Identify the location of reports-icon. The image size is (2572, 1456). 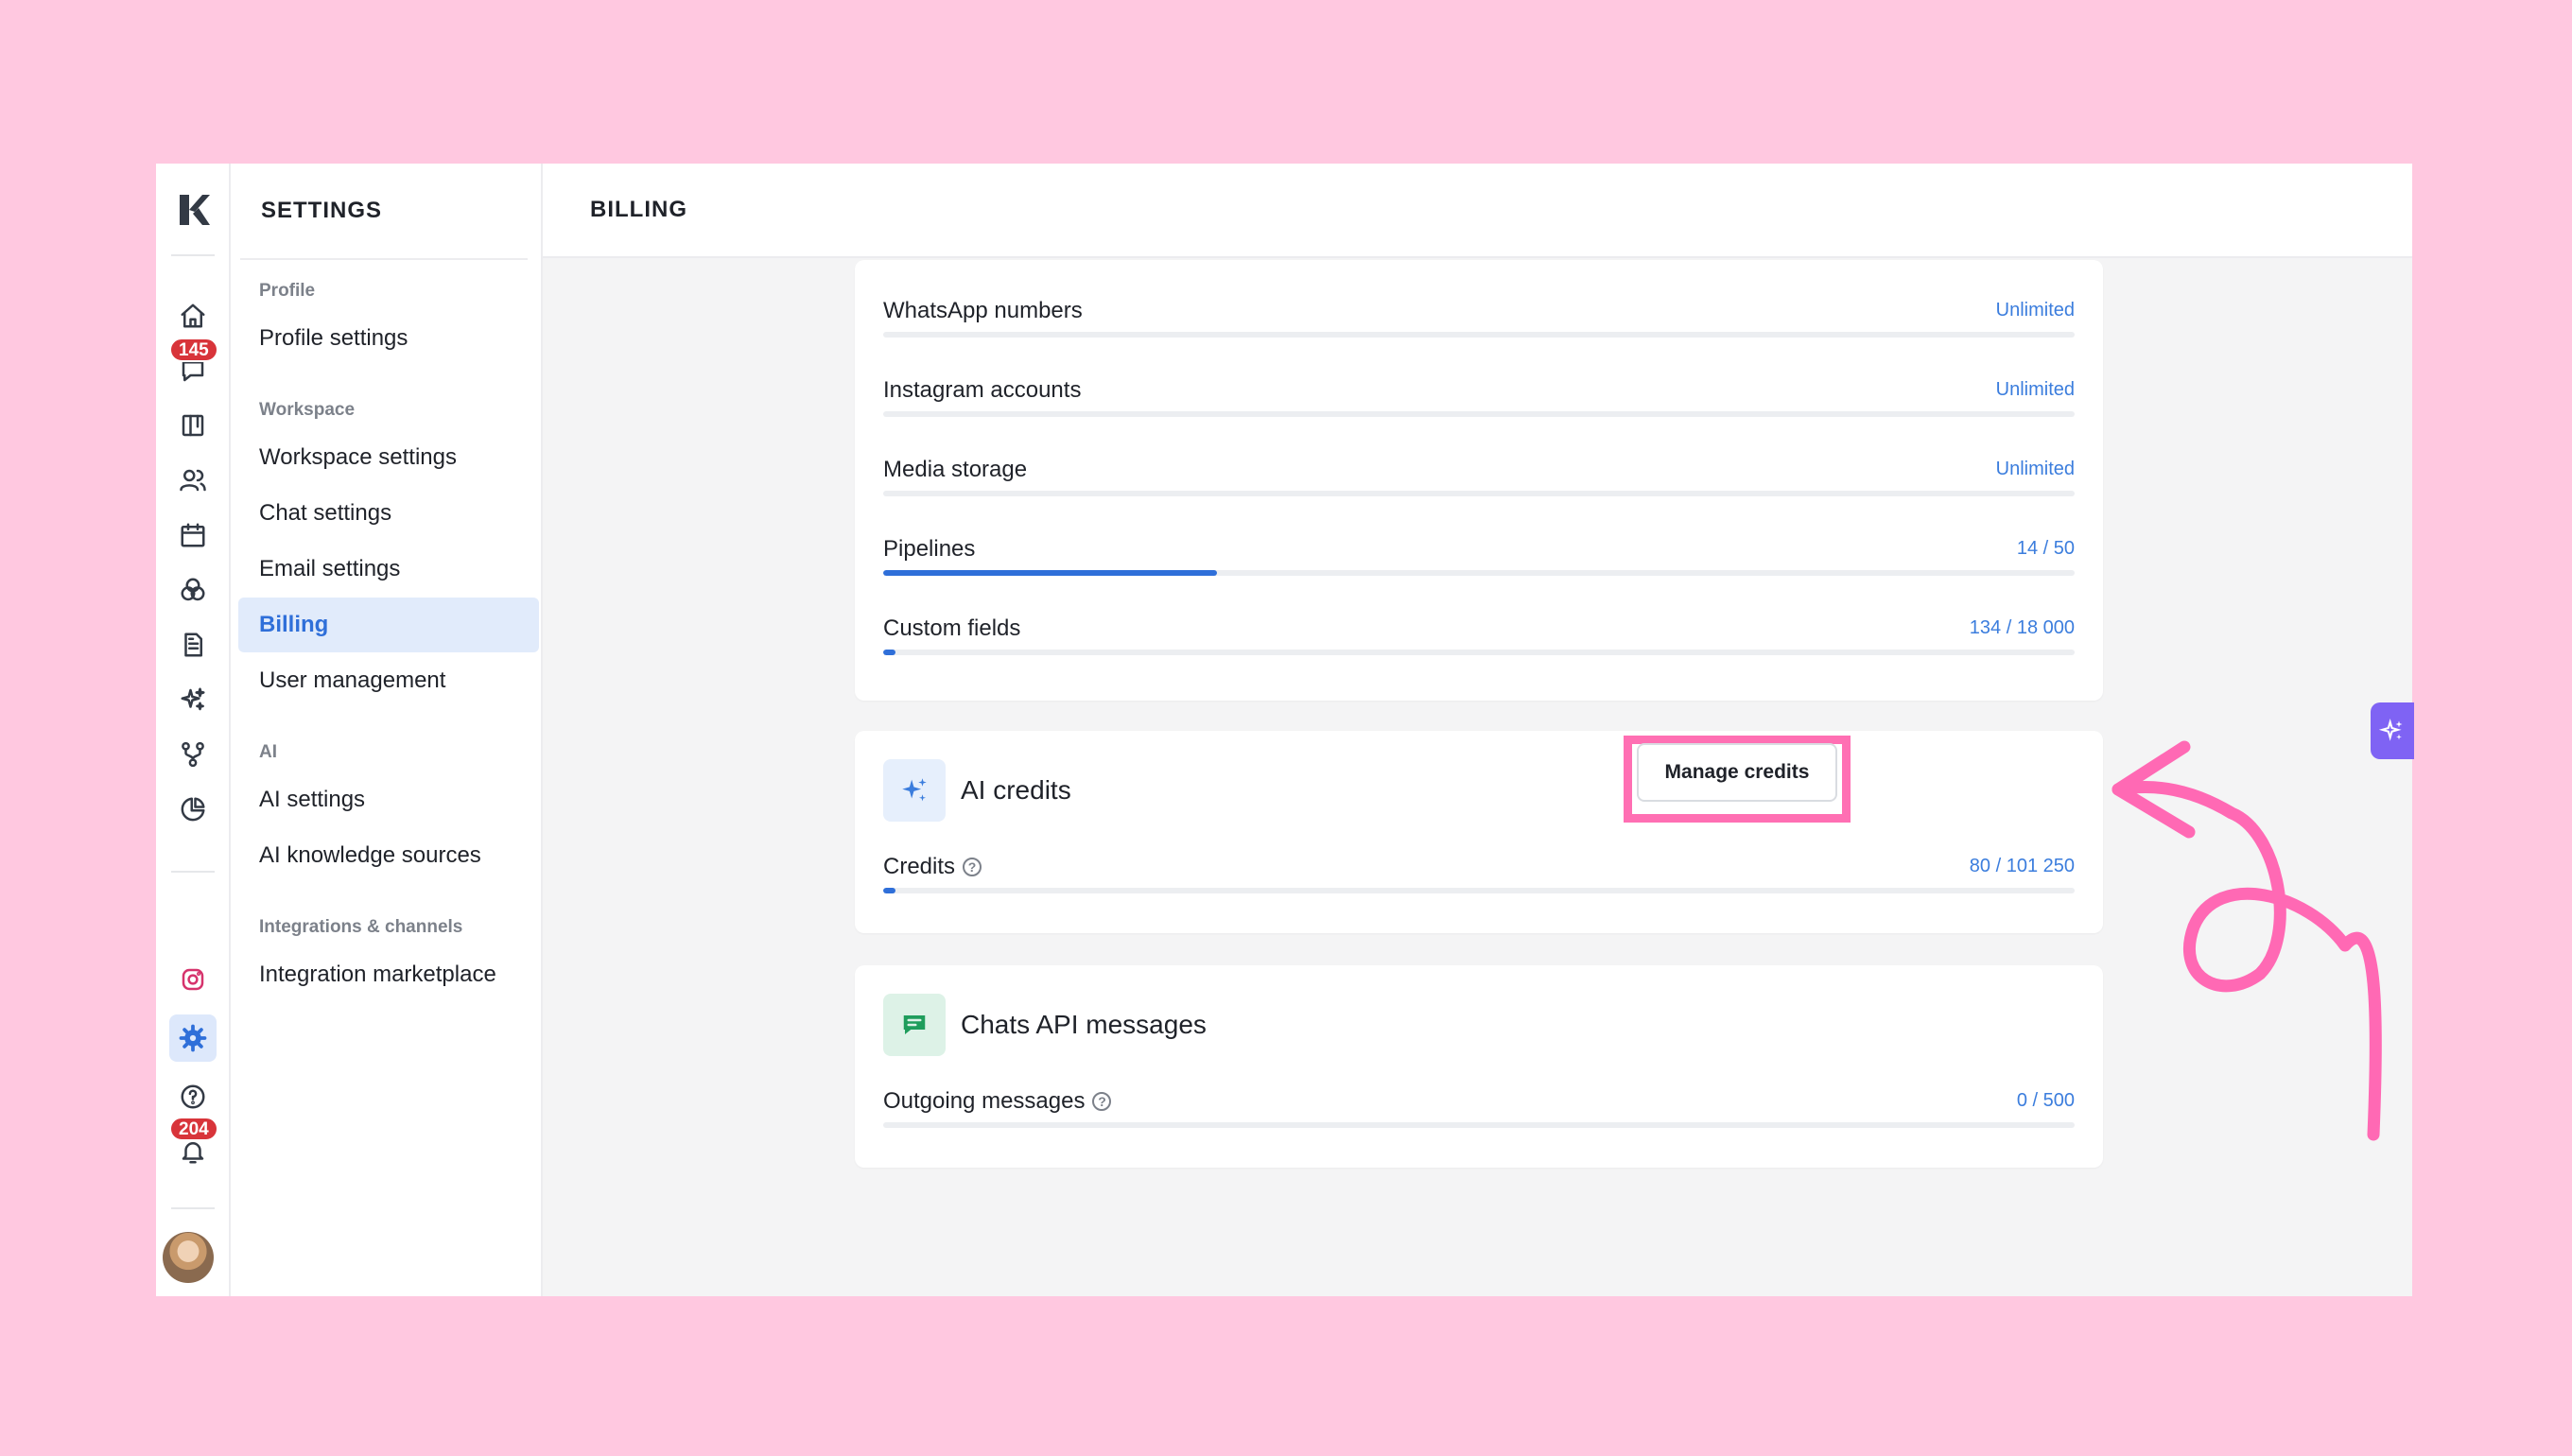
(193, 809).